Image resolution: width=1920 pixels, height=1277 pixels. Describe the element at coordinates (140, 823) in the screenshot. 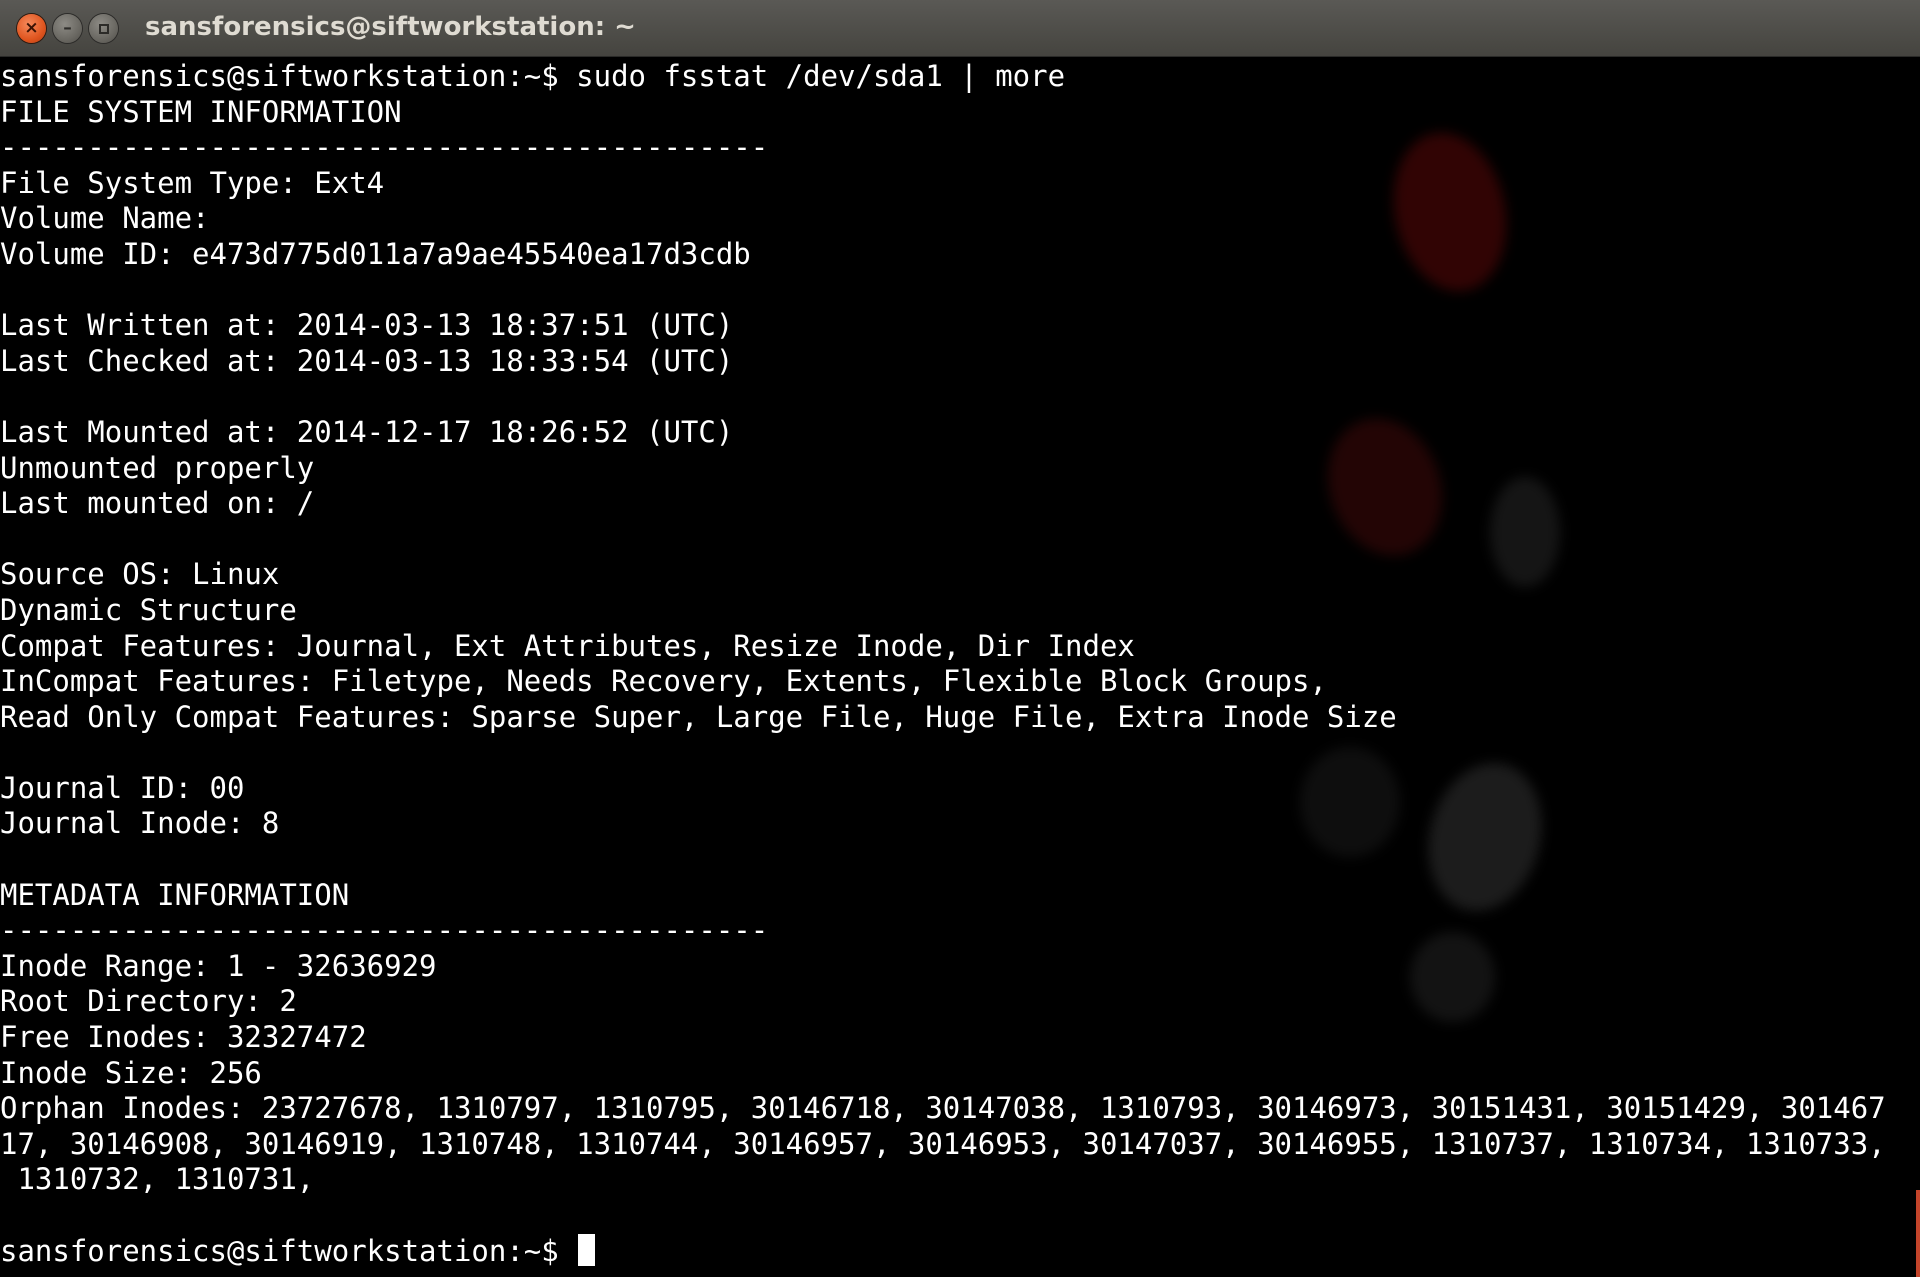

I see `terminal-line: Journal Inode: 8` at that location.